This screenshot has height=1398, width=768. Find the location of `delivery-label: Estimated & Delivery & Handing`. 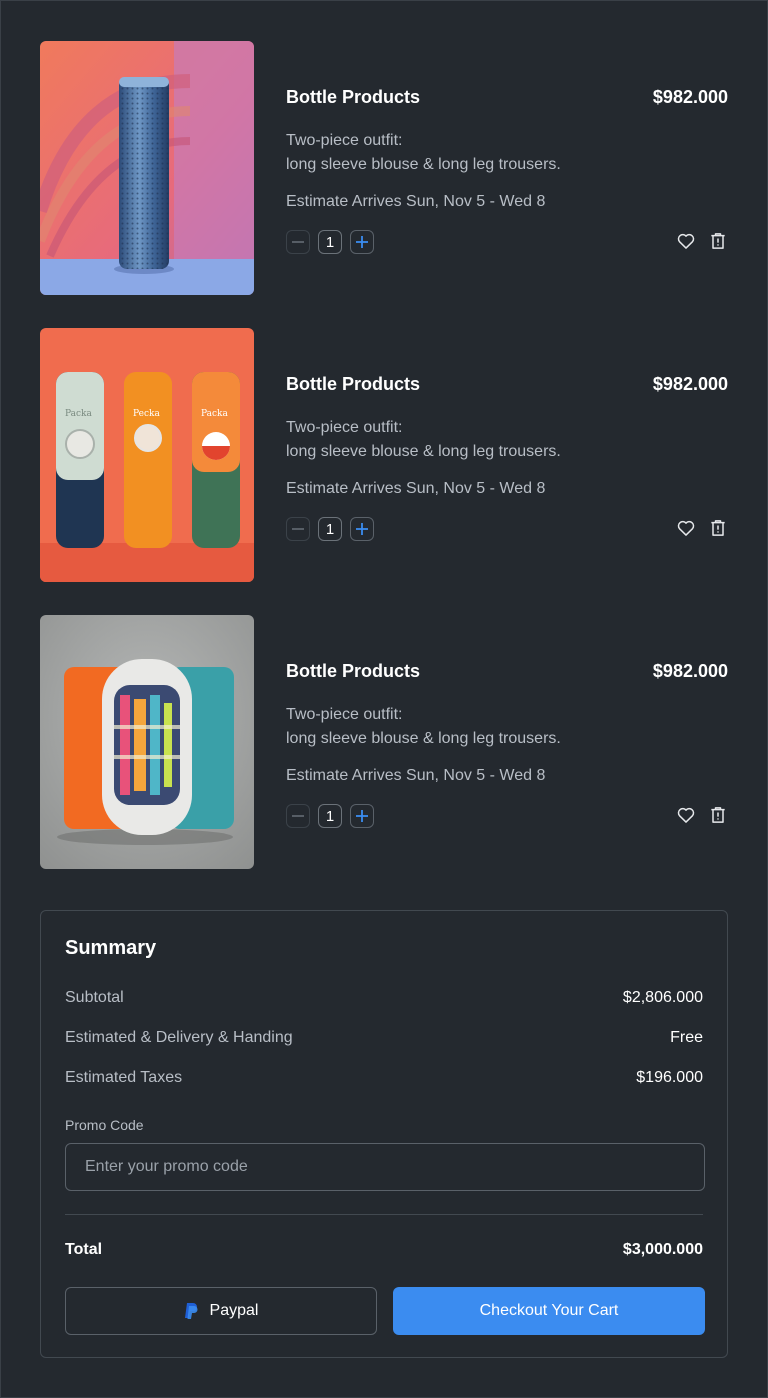

delivery-label: Estimated & Delivery & Handing is located at coordinates (179, 1037).